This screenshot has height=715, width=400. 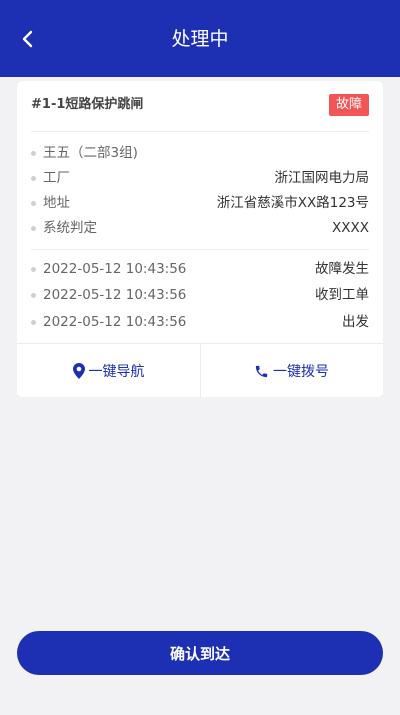 What do you see at coordinates (322, 178) in the screenshot?
I see `factory-value: 浙江国网电力局` at bounding box center [322, 178].